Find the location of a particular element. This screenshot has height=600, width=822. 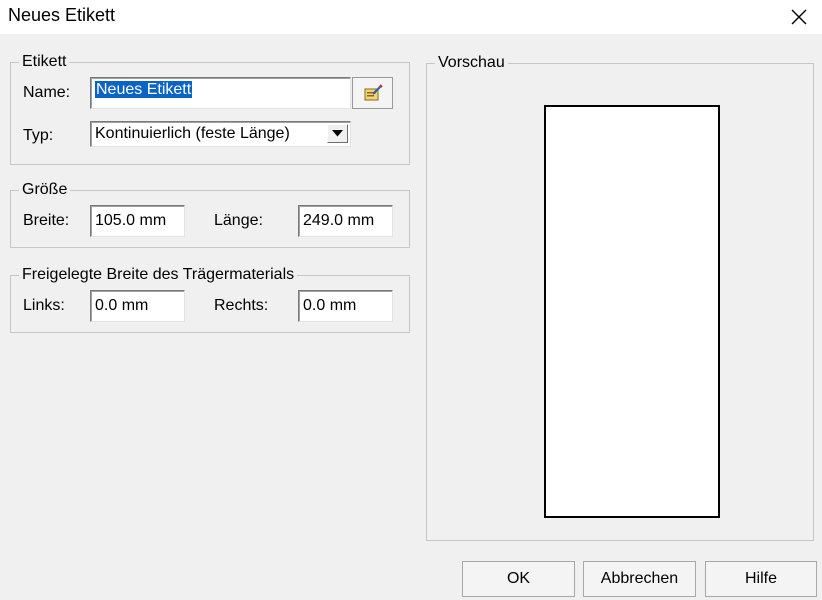

chevron-down-icon is located at coordinates (337, 133).